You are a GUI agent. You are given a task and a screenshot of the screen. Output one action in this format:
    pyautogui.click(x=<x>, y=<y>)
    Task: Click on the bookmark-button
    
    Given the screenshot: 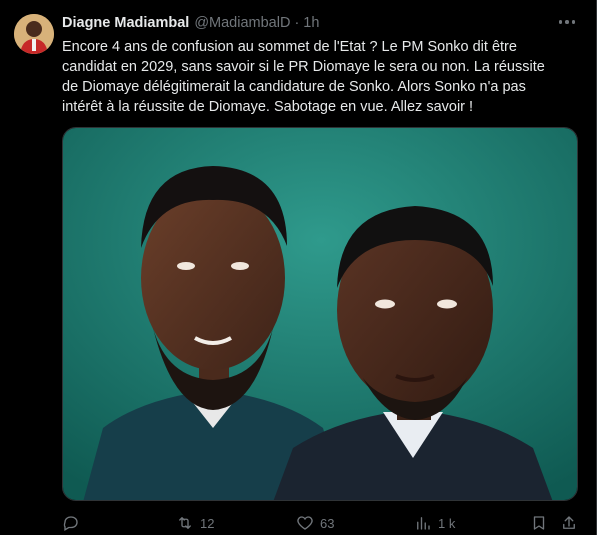 What is the action you would take?
    pyautogui.click(x=539, y=523)
    